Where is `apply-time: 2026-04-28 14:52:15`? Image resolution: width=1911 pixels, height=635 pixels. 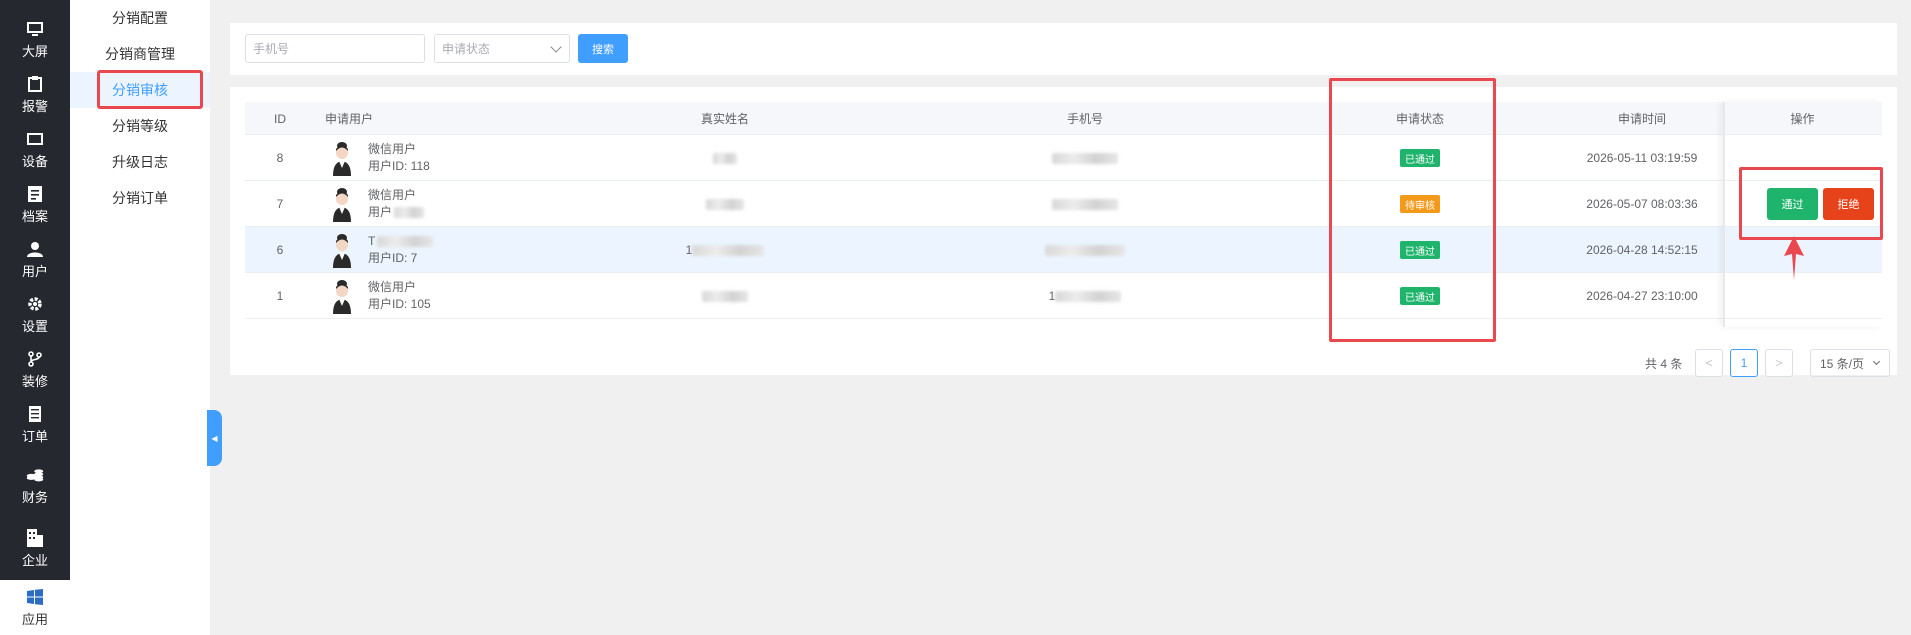
apply-time: 2026-04-28 14:52:15 is located at coordinates (1642, 250).